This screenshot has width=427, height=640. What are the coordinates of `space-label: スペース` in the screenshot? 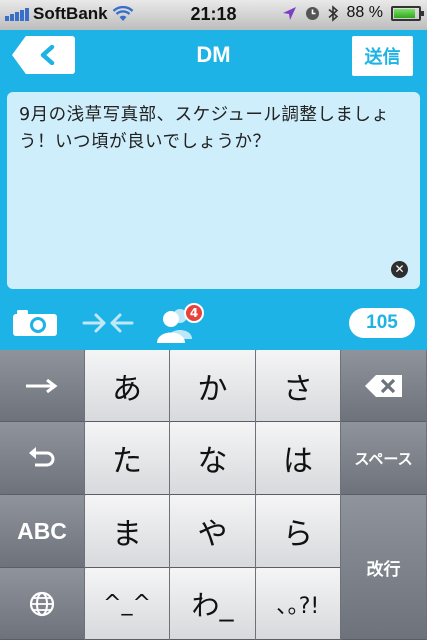 It's located at (383, 458).